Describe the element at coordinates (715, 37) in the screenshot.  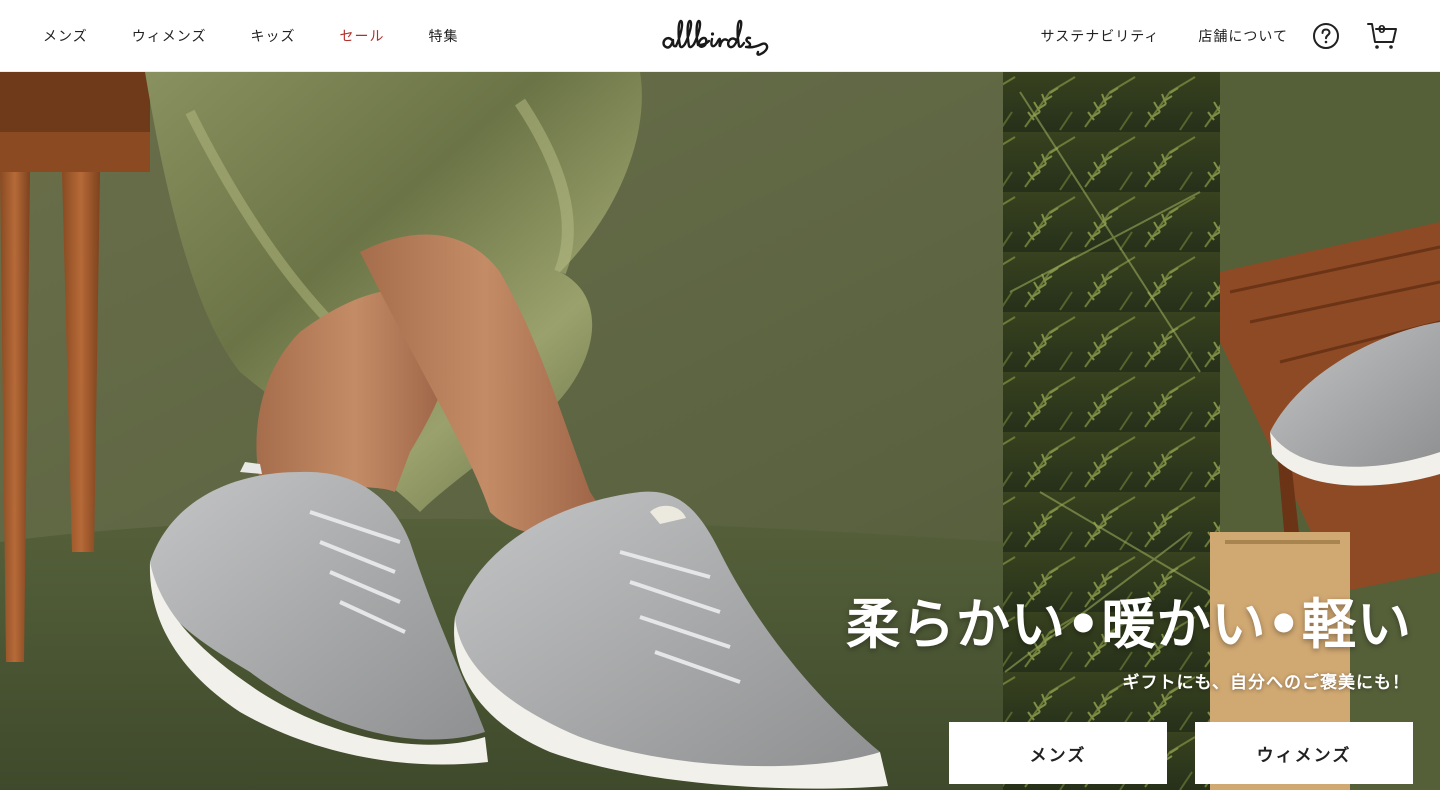
I see `allbirds-wordmark` at that location.